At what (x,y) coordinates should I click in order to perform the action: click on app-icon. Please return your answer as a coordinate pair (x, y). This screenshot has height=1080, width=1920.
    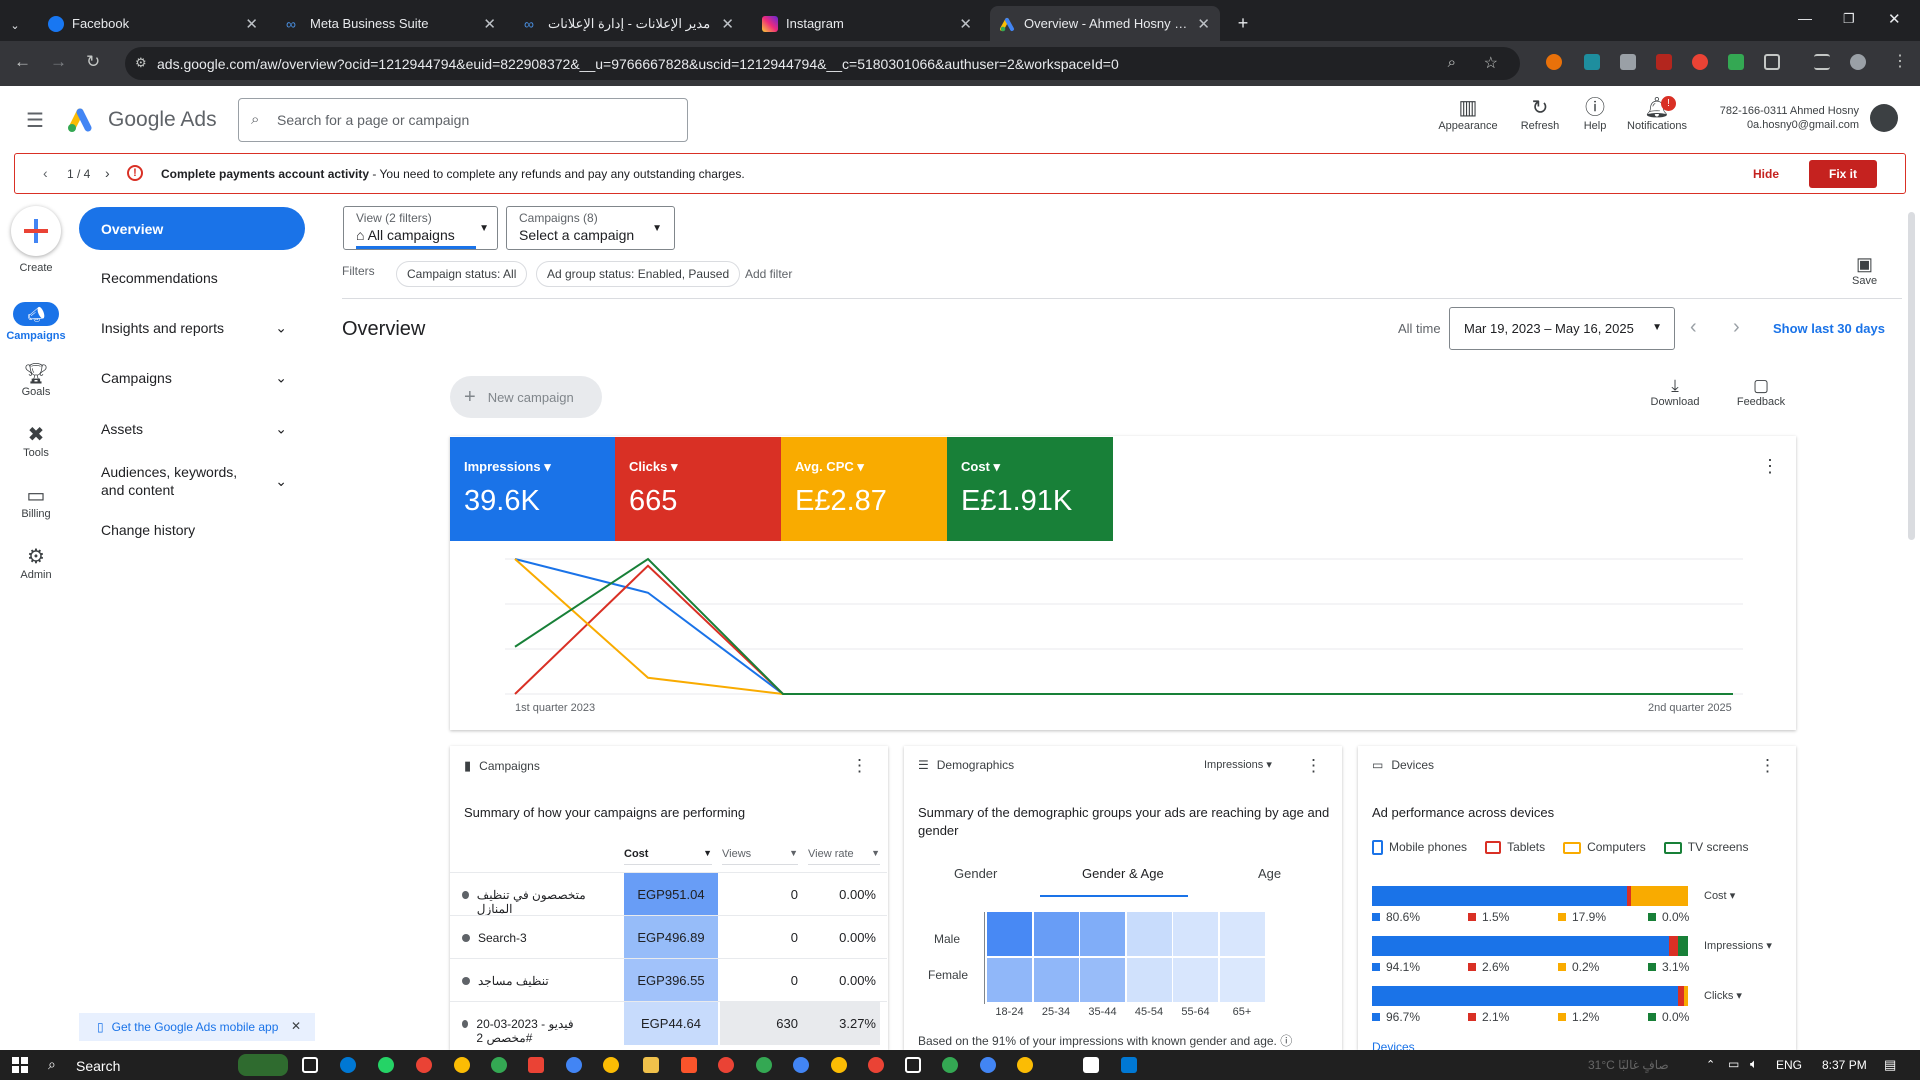
    Looking at the image, I should click on (536, 1065).